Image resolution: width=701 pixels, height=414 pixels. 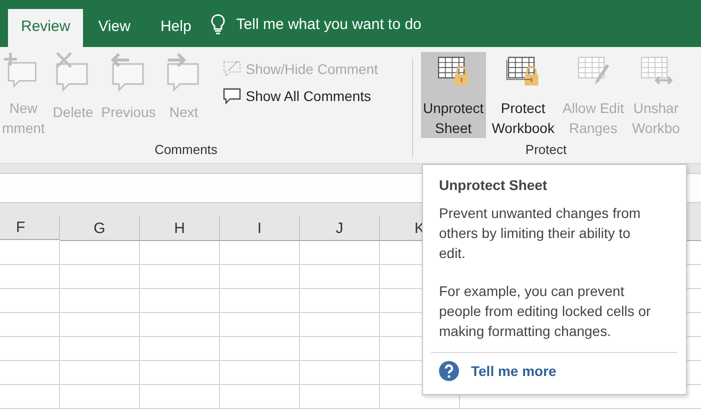 What do you see at coordinates (545, 311) in the screenshot?
I see `tooltip-text: For example, you can prevent people from editing locked cells or making formatting changes.` at bounding box center [545, 311].